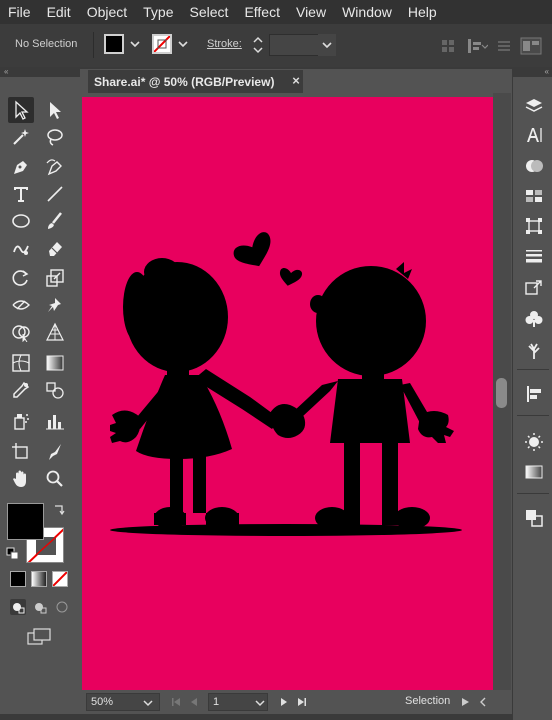 Image resolution: width=552 pixels, height=720 pixels. Describe the element at coordinates (302, 702) in the screenshot. I see `last-artboard-icon` at that location.